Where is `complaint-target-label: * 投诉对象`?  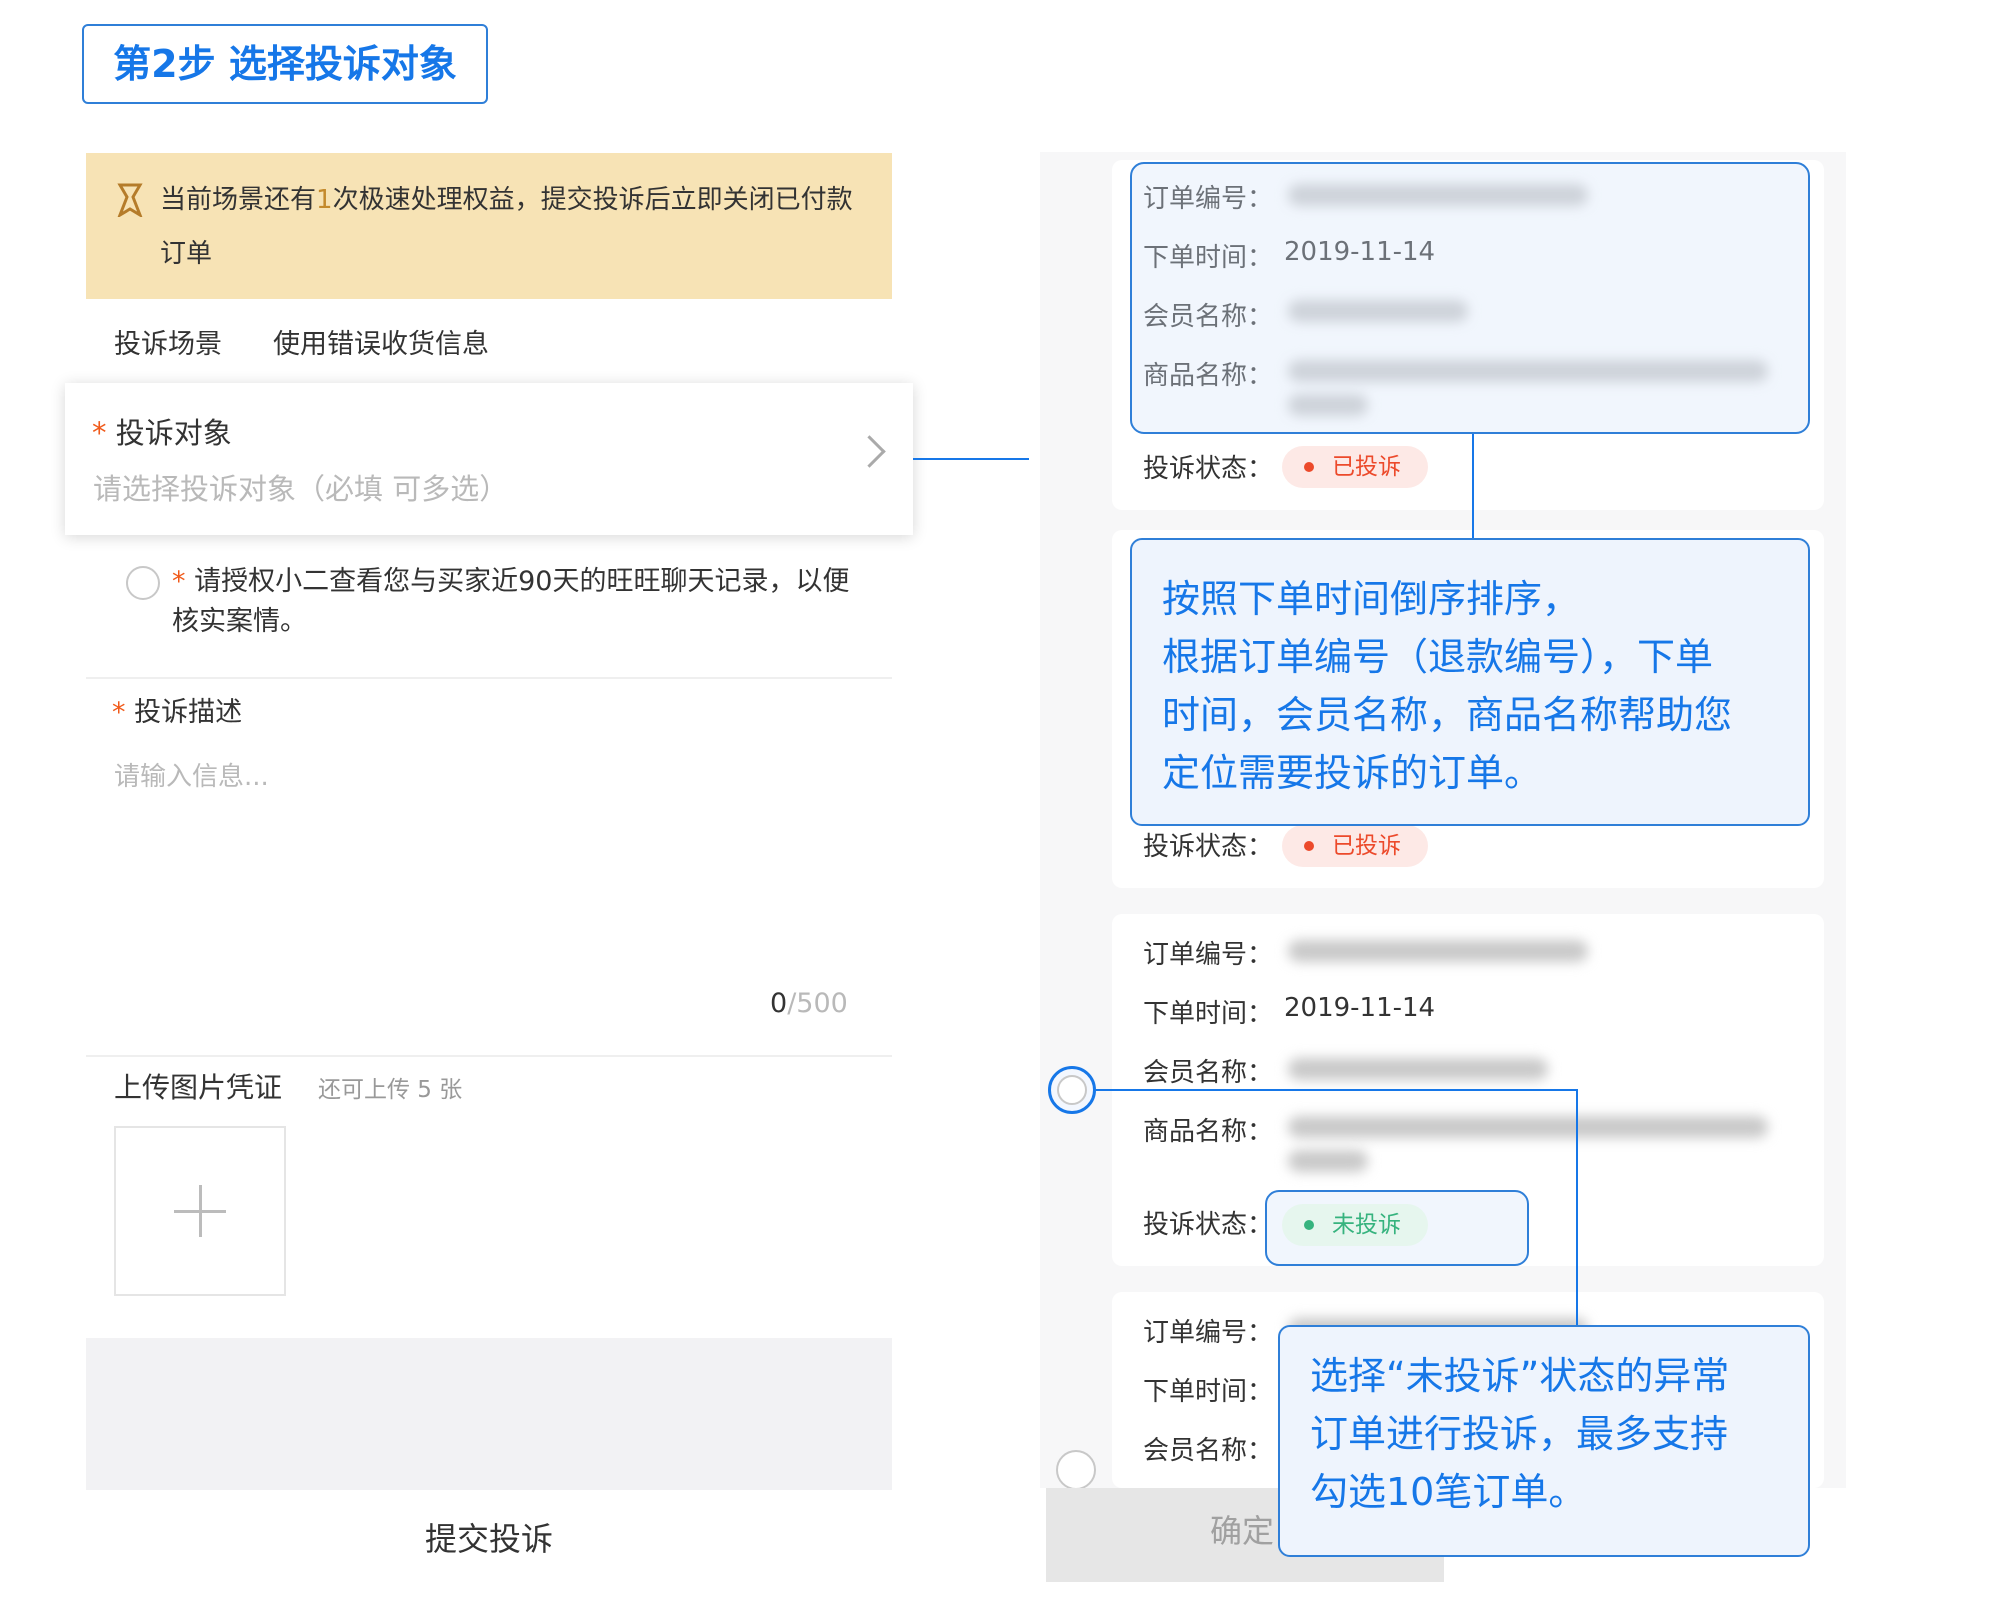
complaint-target-label: * 投诉对象 is located at coordinates (162, 433).